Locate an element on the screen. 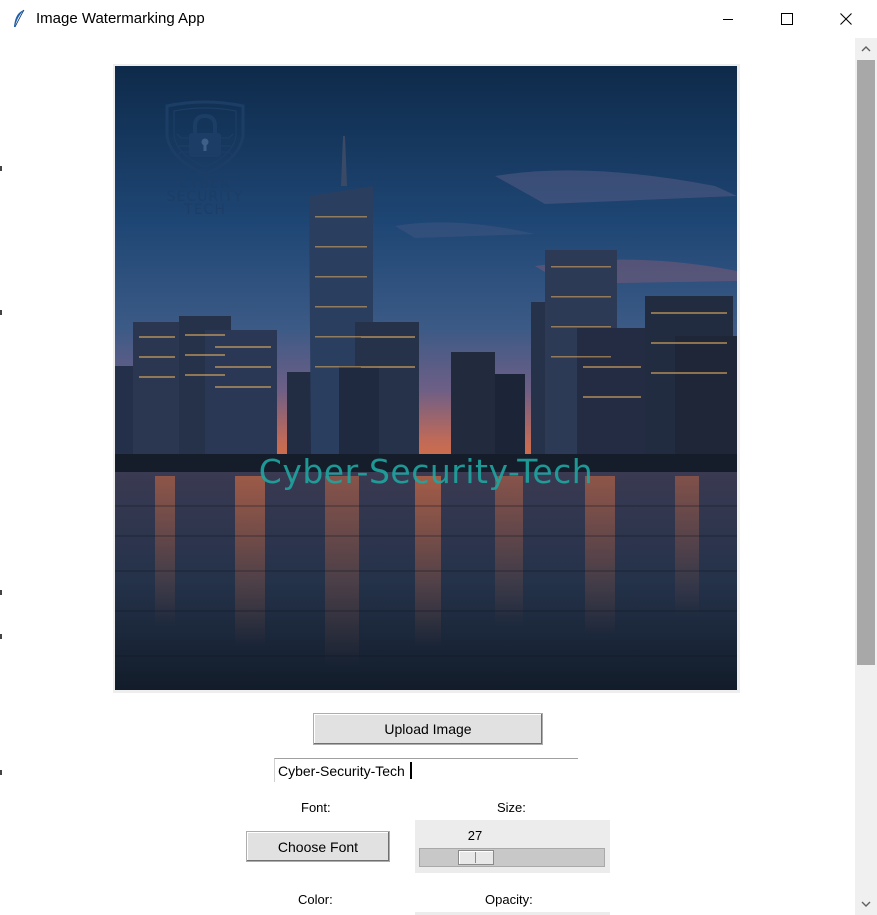  size-label: Size: is located at coordinates (511, 807).